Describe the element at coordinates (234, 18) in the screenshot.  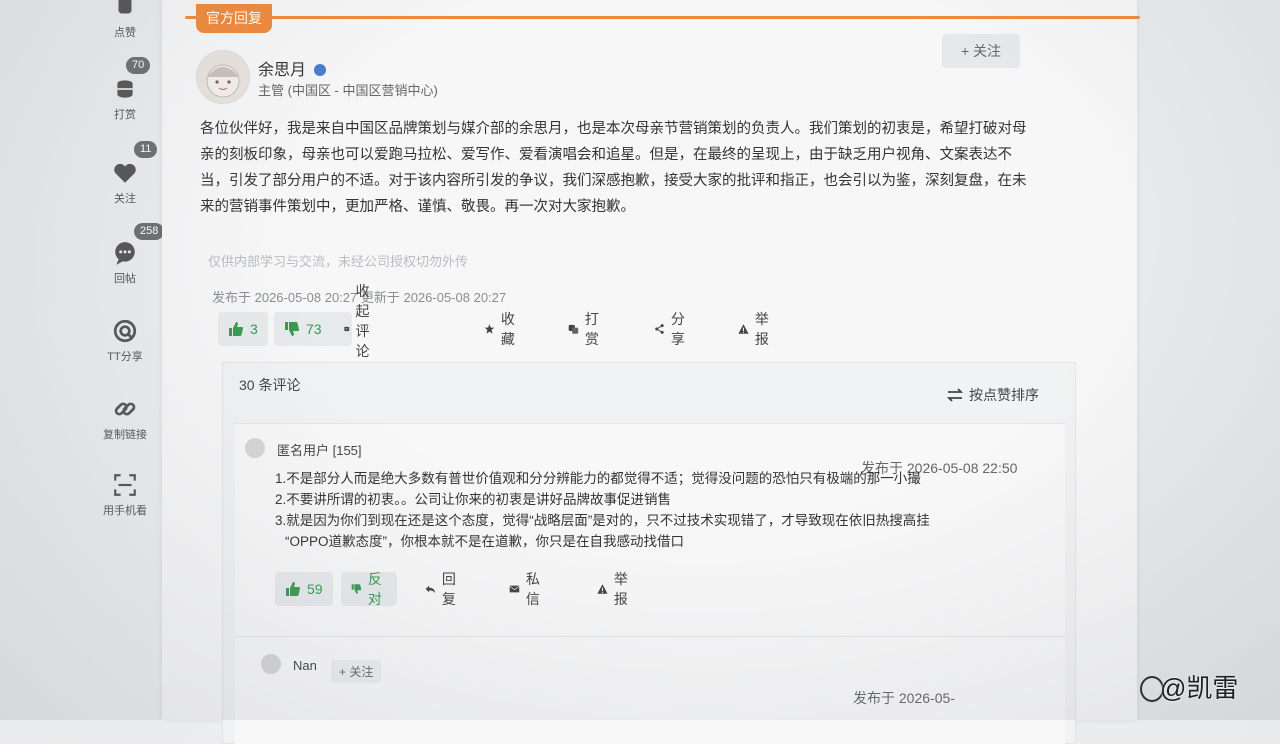
I see `official-reply-tag: 官方回复` at that location.